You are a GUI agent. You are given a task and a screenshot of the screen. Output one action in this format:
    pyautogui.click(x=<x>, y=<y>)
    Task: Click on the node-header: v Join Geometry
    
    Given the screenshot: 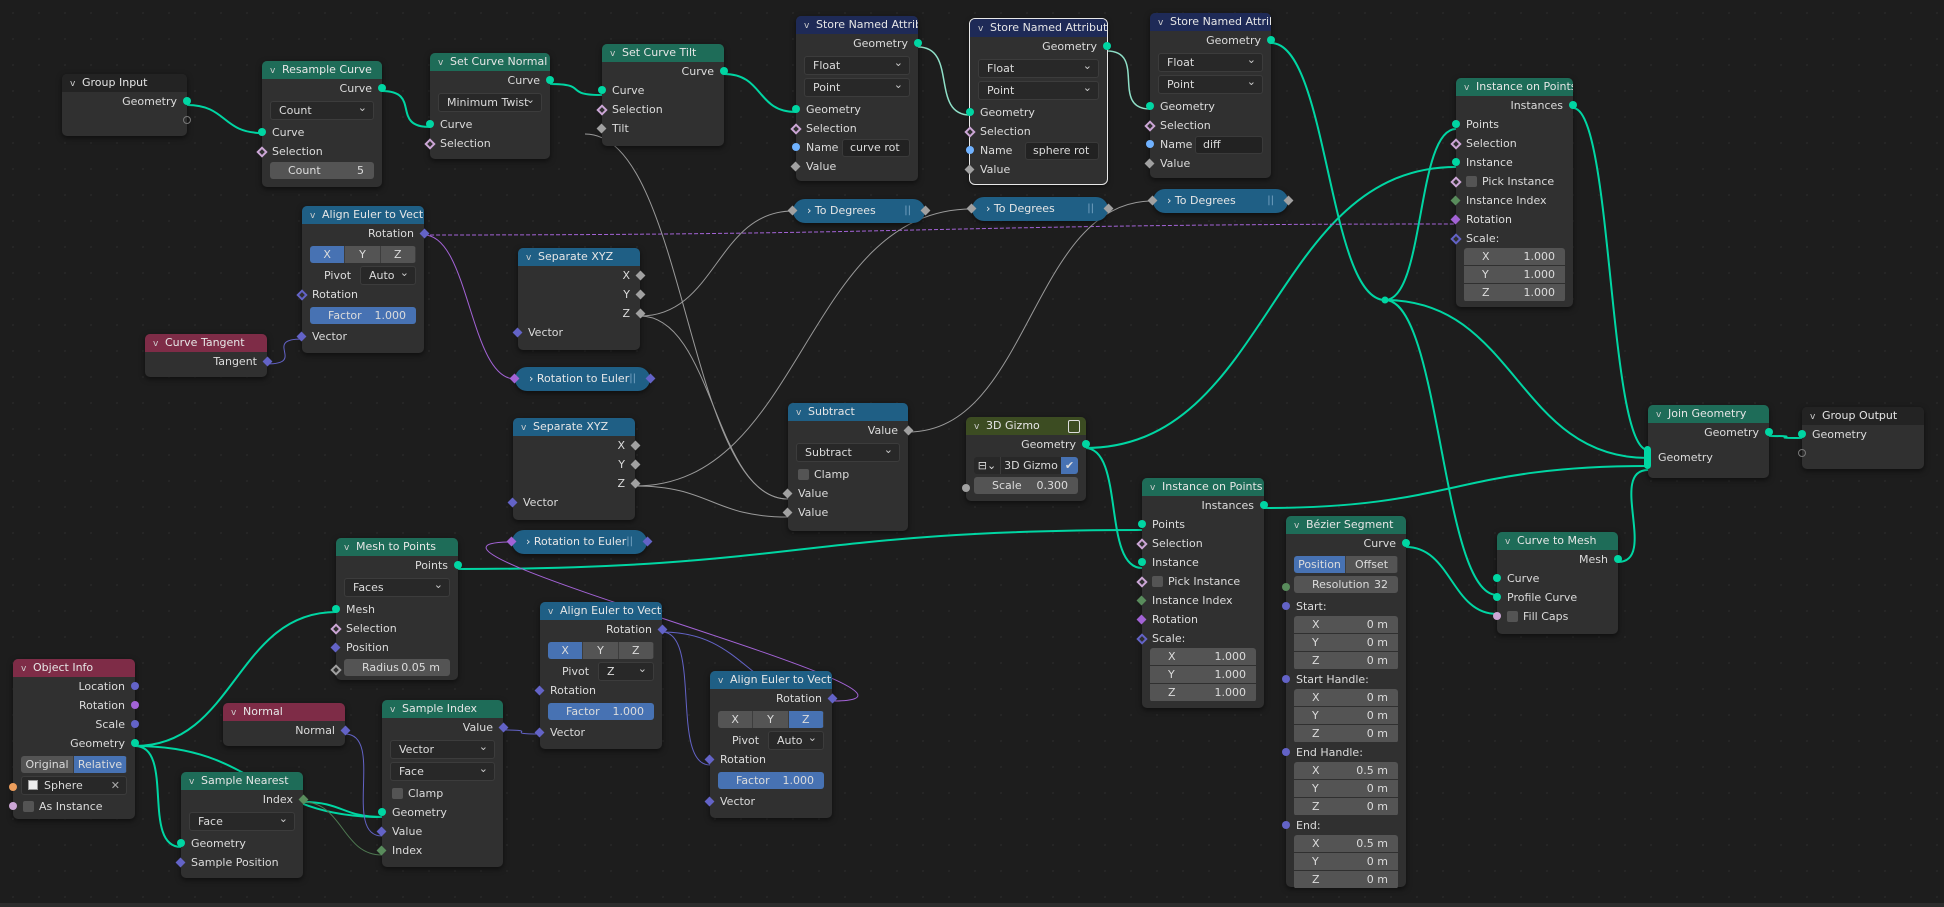 What is the action you would take?
    pyautogui.click(x=1708, y=414)
    